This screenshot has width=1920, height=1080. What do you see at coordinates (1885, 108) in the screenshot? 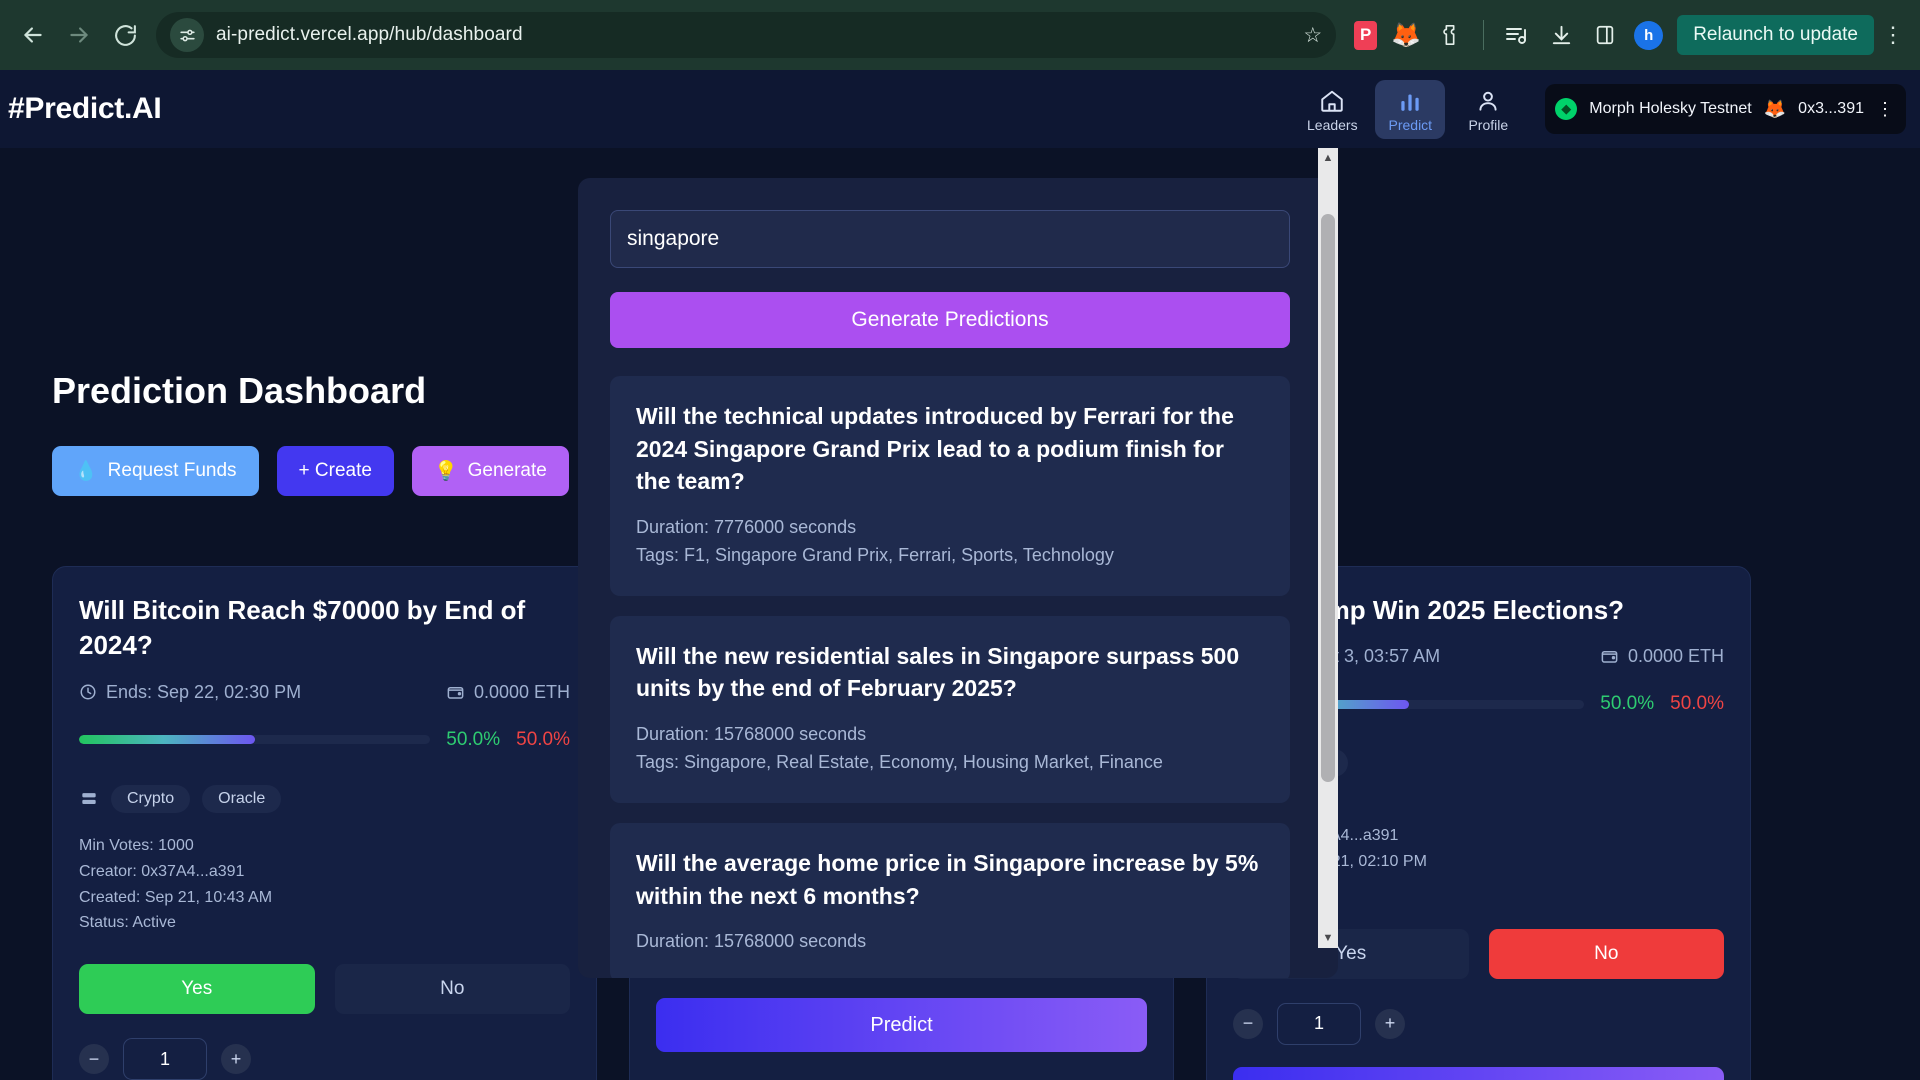
I see `vertical-dots-icon: ⋮` at bounding box center [1885, 108].